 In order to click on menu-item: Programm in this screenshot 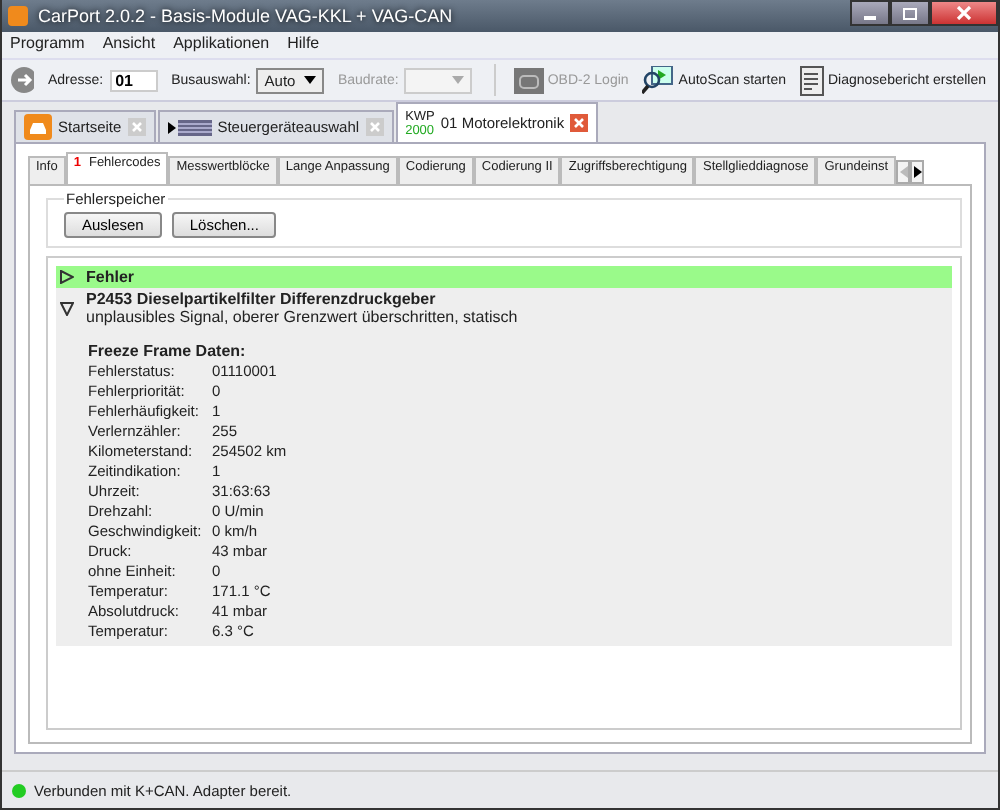, I will do `click(47, 45)`.